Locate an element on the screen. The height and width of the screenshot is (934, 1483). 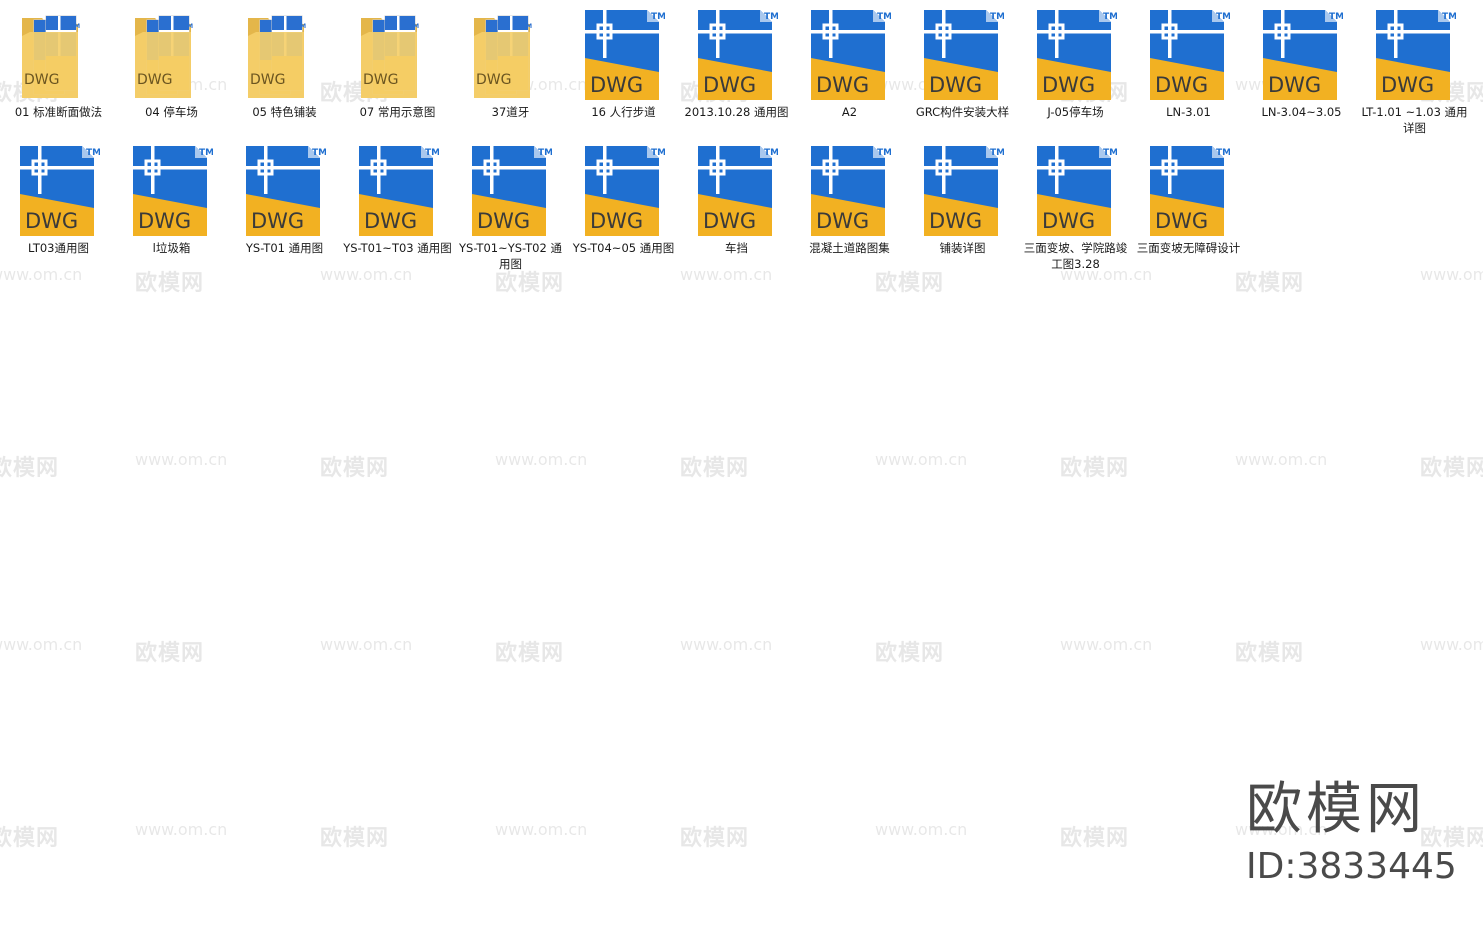
dwg-file-item: DWG TM 车挡 is located at coordinates (736, 214).